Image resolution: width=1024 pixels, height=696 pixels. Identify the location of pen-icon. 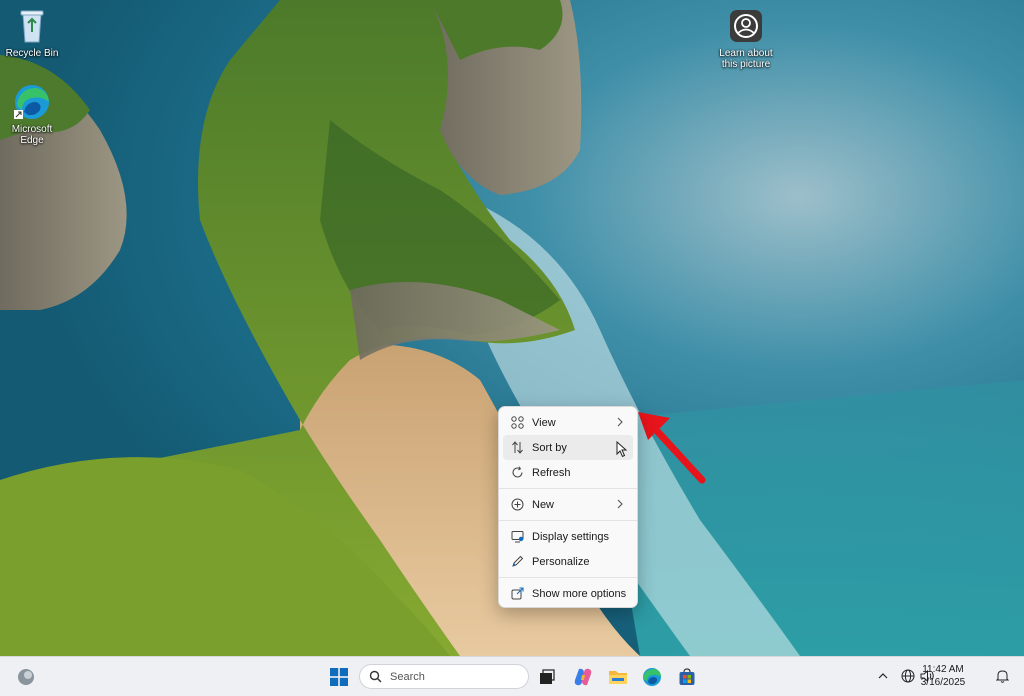
(517, 562).